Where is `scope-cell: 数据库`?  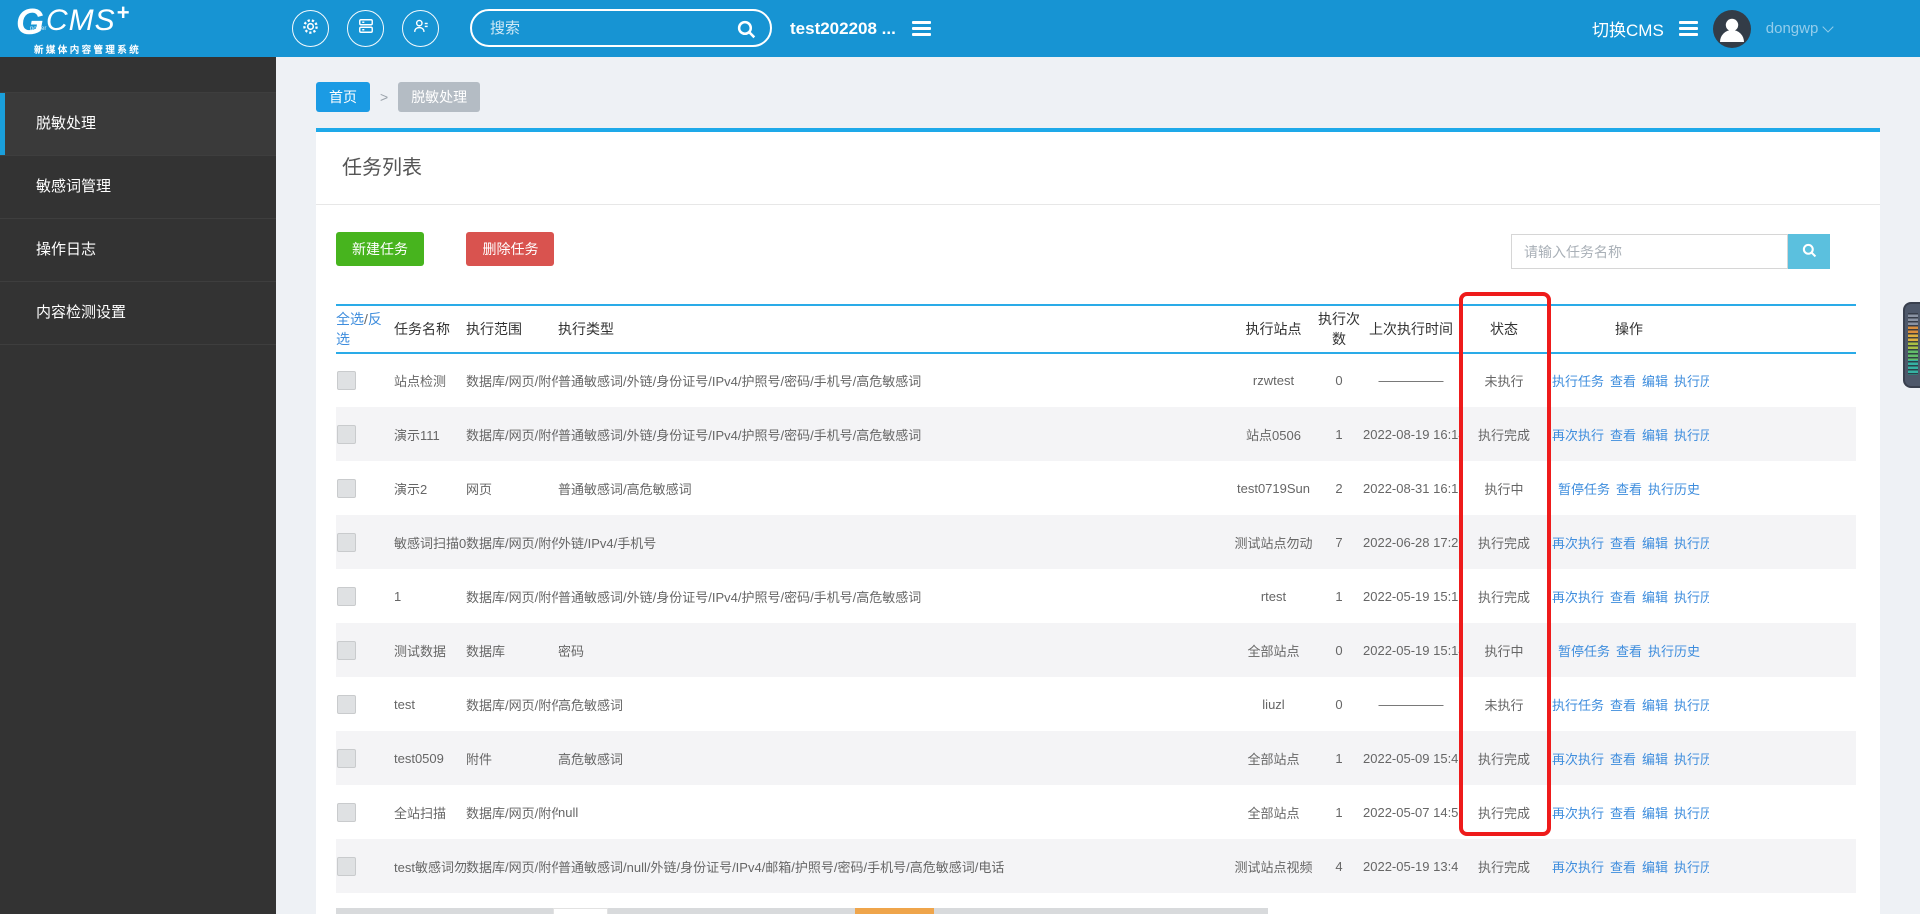
scope-cell: 数据库 is located at coordinates (486, 651).